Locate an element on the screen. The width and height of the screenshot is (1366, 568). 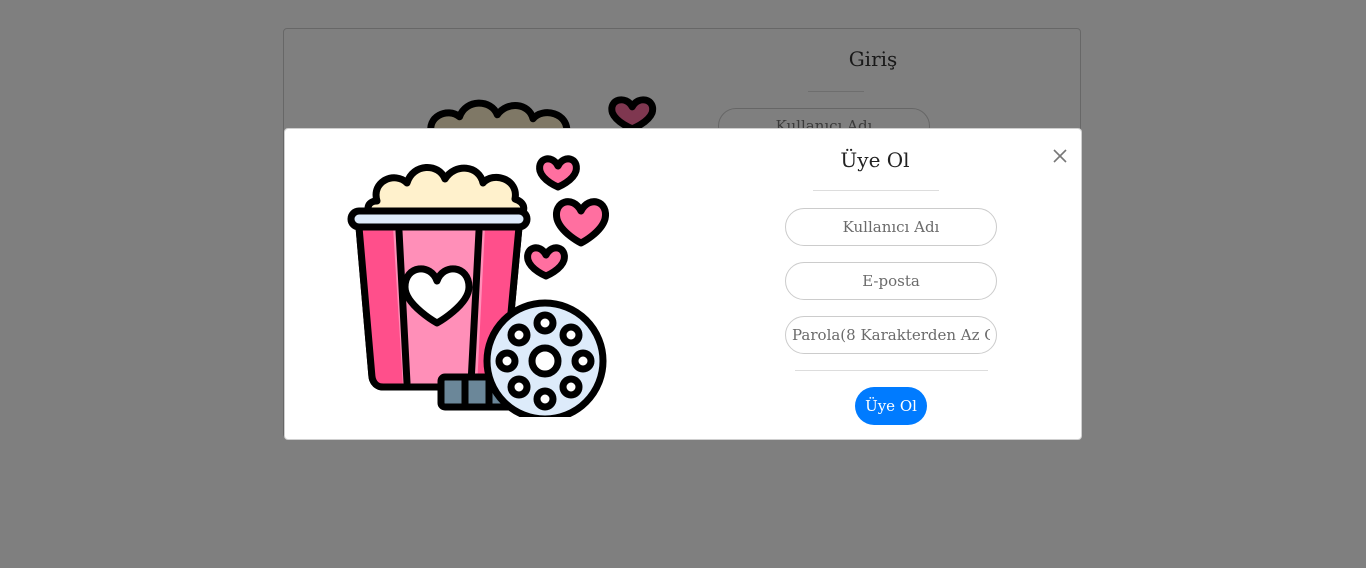
email-field is located at coordinates (891, 281).